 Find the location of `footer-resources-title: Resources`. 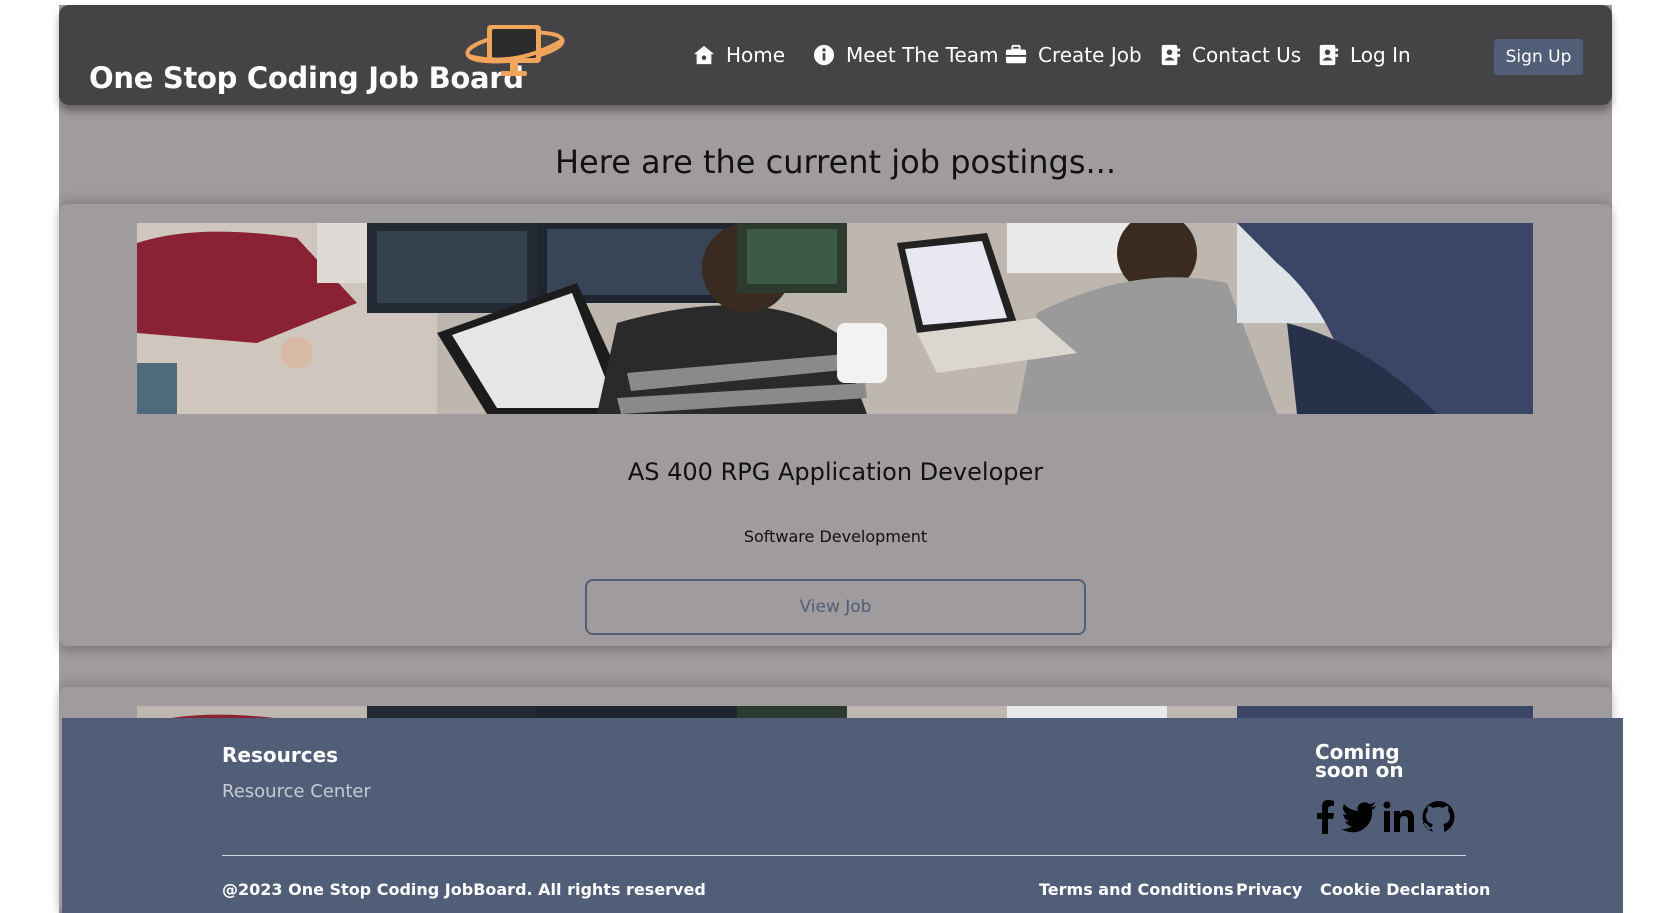

footer-resources-title: Resources is located at coordinates (280, 755).